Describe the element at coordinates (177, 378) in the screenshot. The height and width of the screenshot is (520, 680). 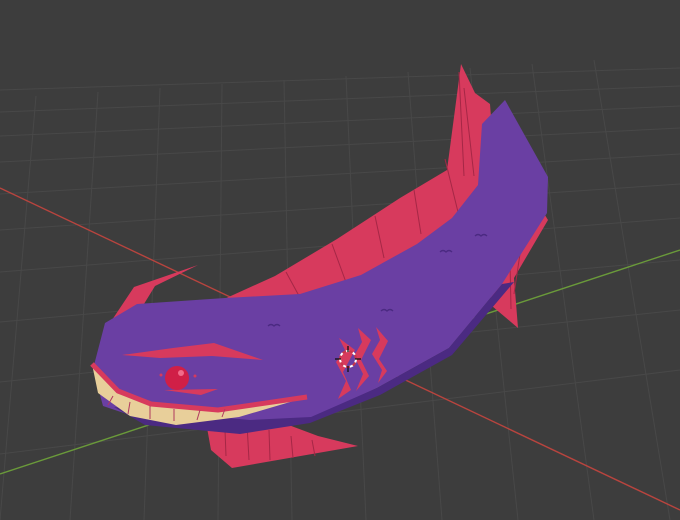
I see `eye` at that location.